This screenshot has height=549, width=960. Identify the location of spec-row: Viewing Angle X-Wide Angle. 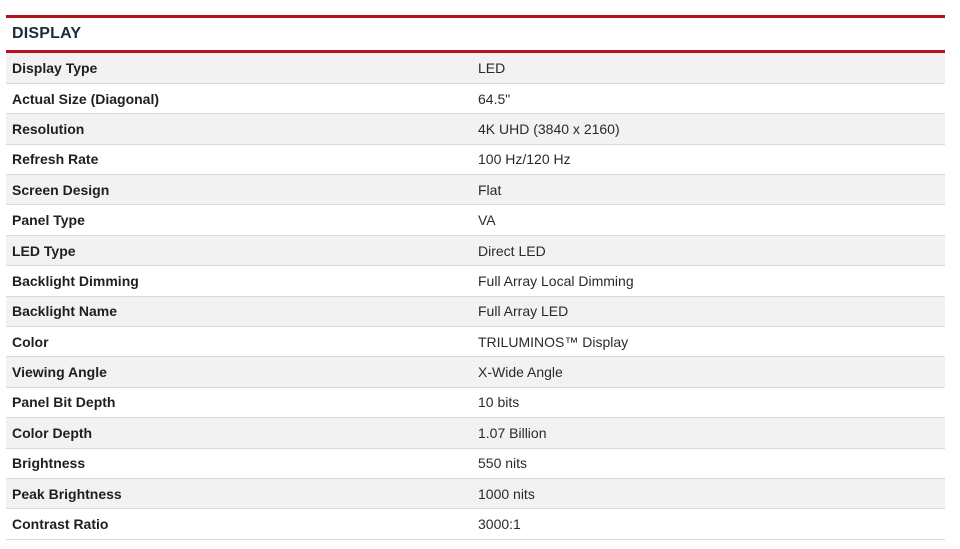
(475, 372).